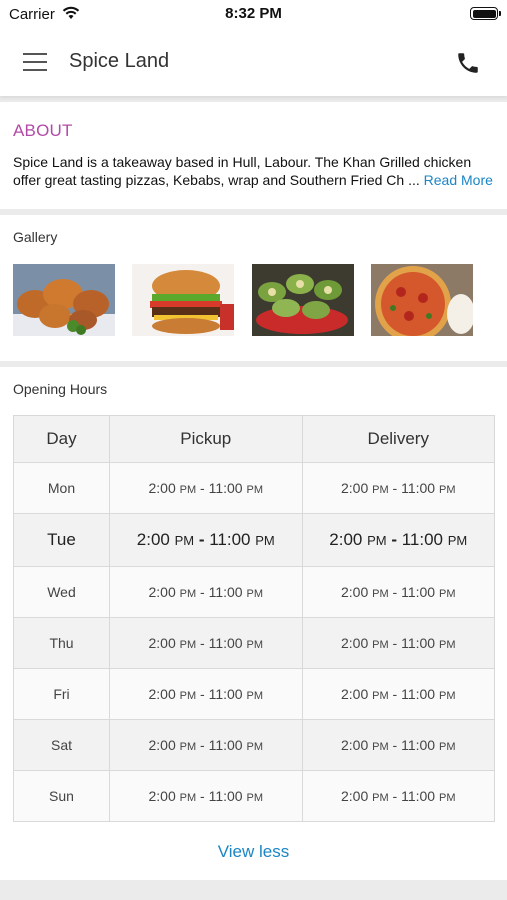 This screenshot has width=507, height=900. What do you see at coordinates (119, 61) in the screenshot?
I see `page-title: Spice Land` at bounding box center [119, 61].